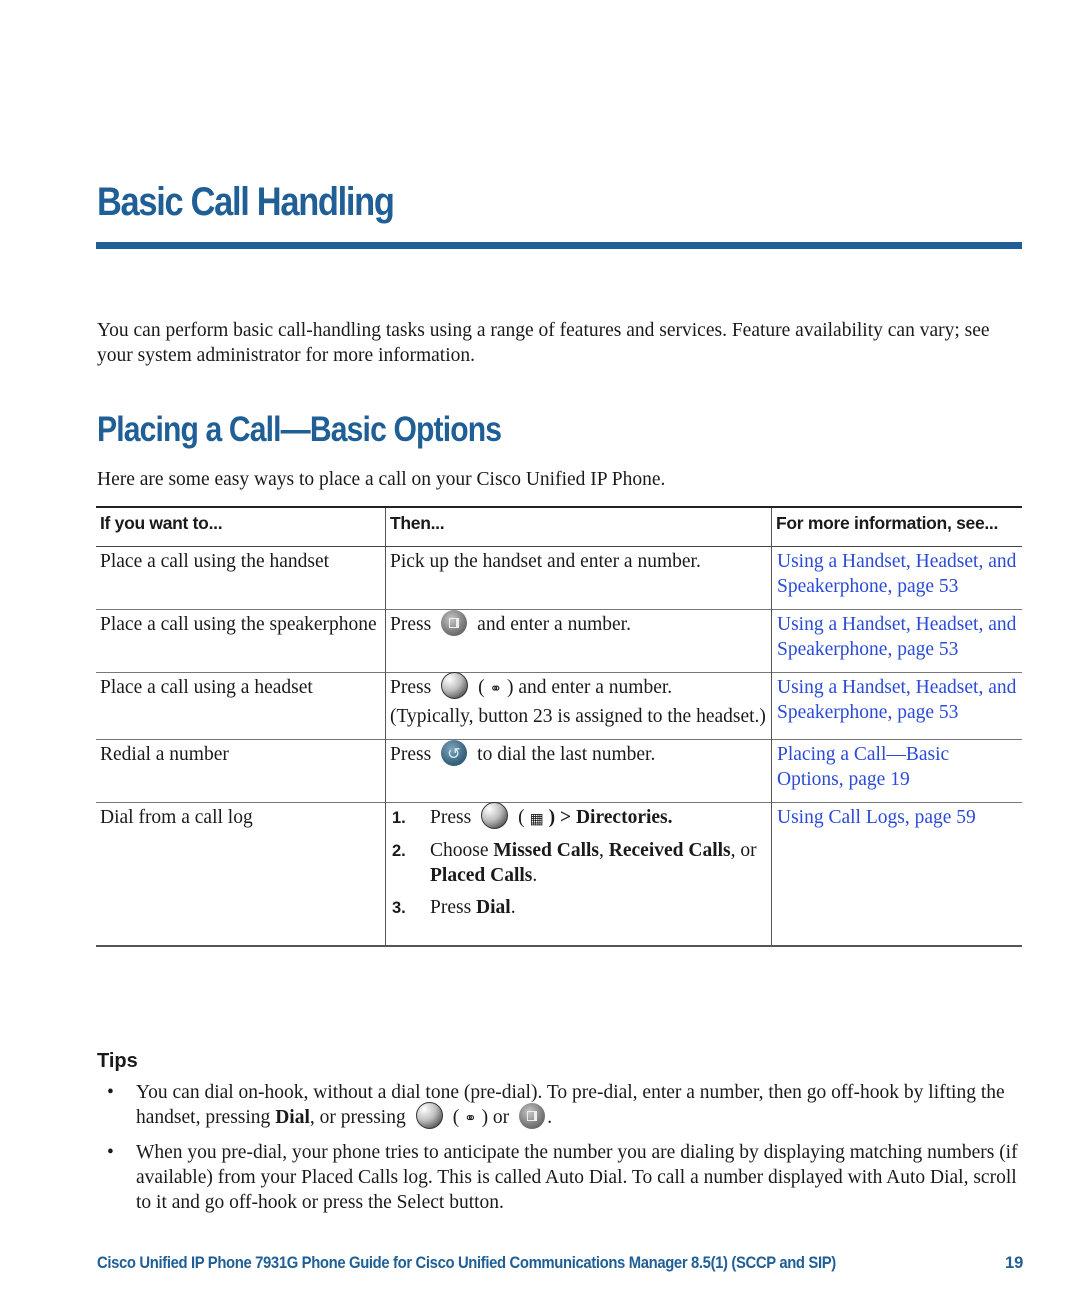 The image size is (1080, 1311). What do you see at coordinates (299, 429) in the screenshot?
I see `section-title: Placing a Call—Basic Options` at bounding box center [299, 429].